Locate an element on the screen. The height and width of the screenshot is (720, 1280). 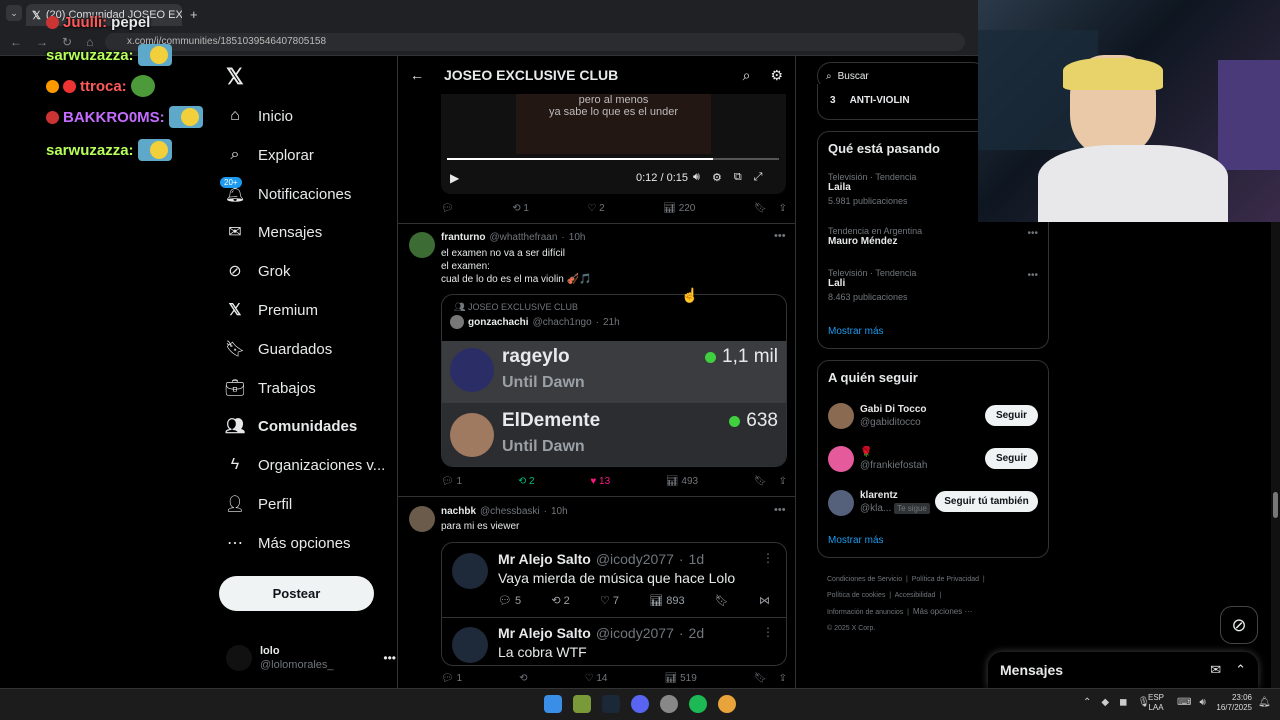
nav-item-perfil: 👤︎ Perfil is located at coordinates (310, 504).